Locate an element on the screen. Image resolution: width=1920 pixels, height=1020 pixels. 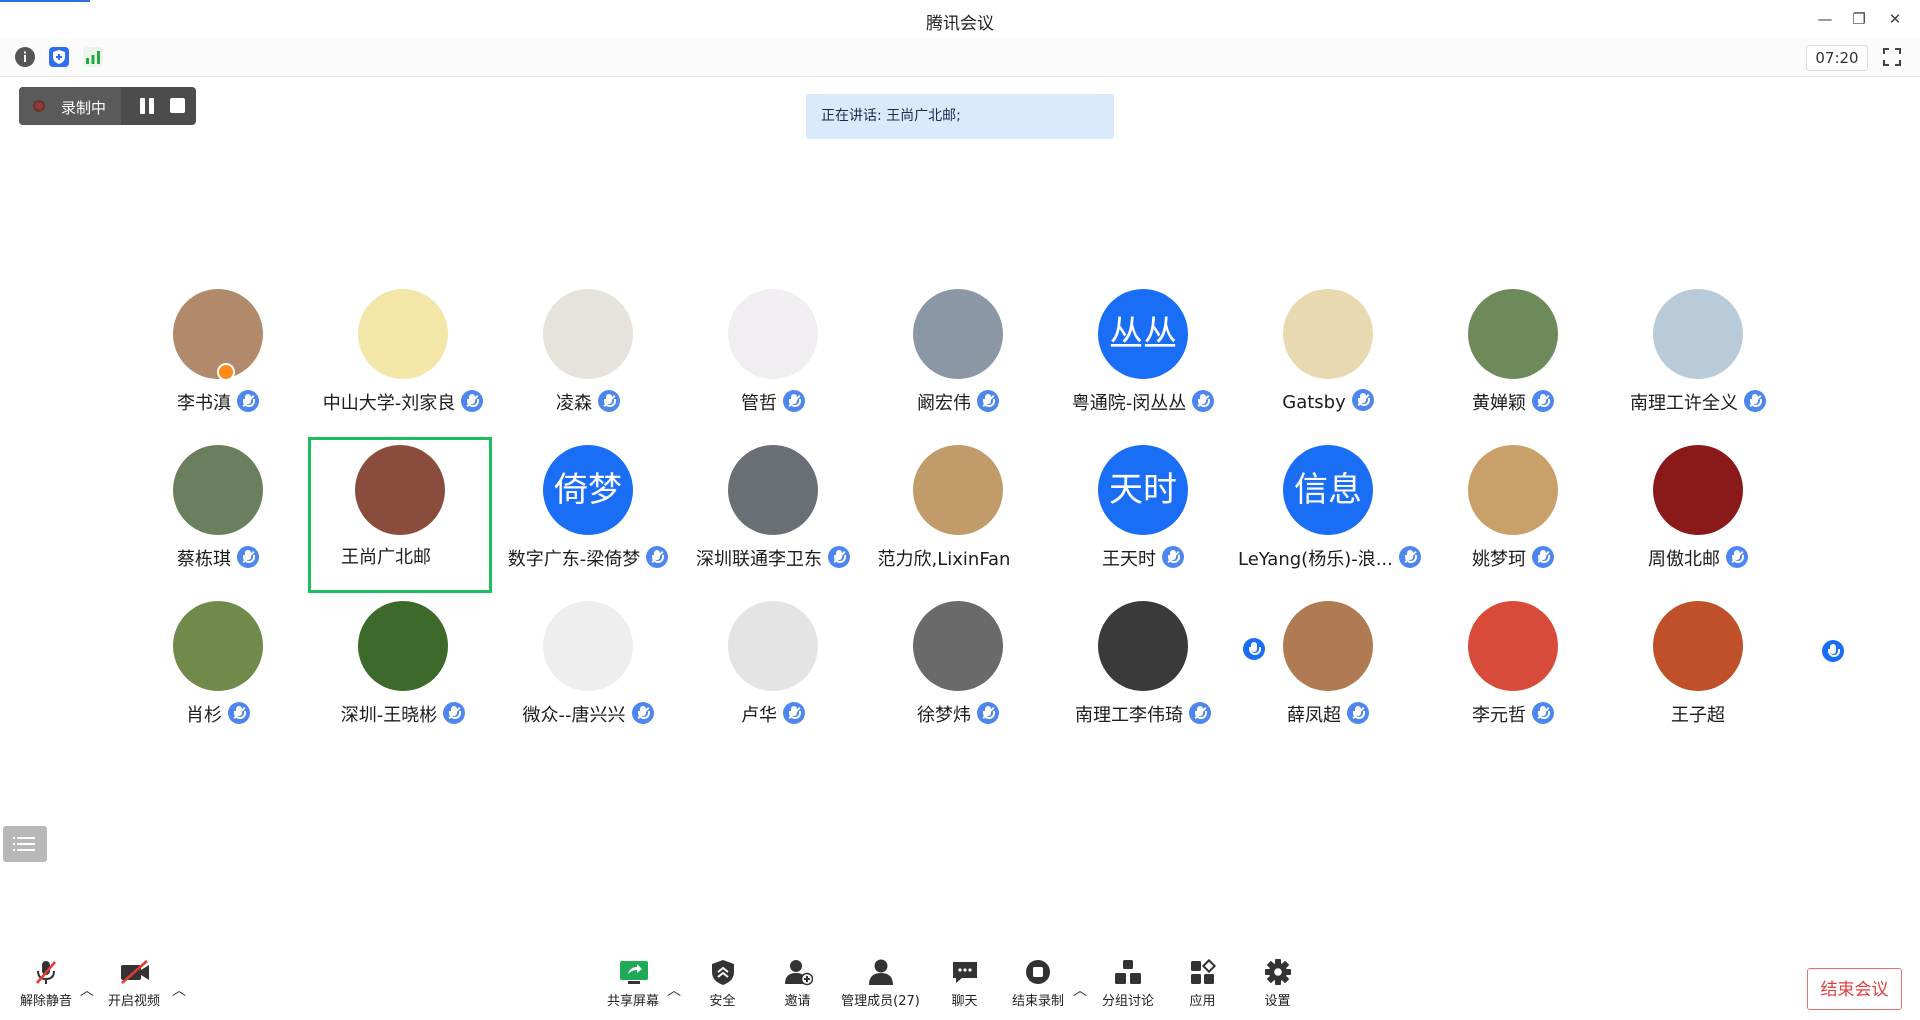
video-options-icon: ︿ is located at coordinates (179, 990).